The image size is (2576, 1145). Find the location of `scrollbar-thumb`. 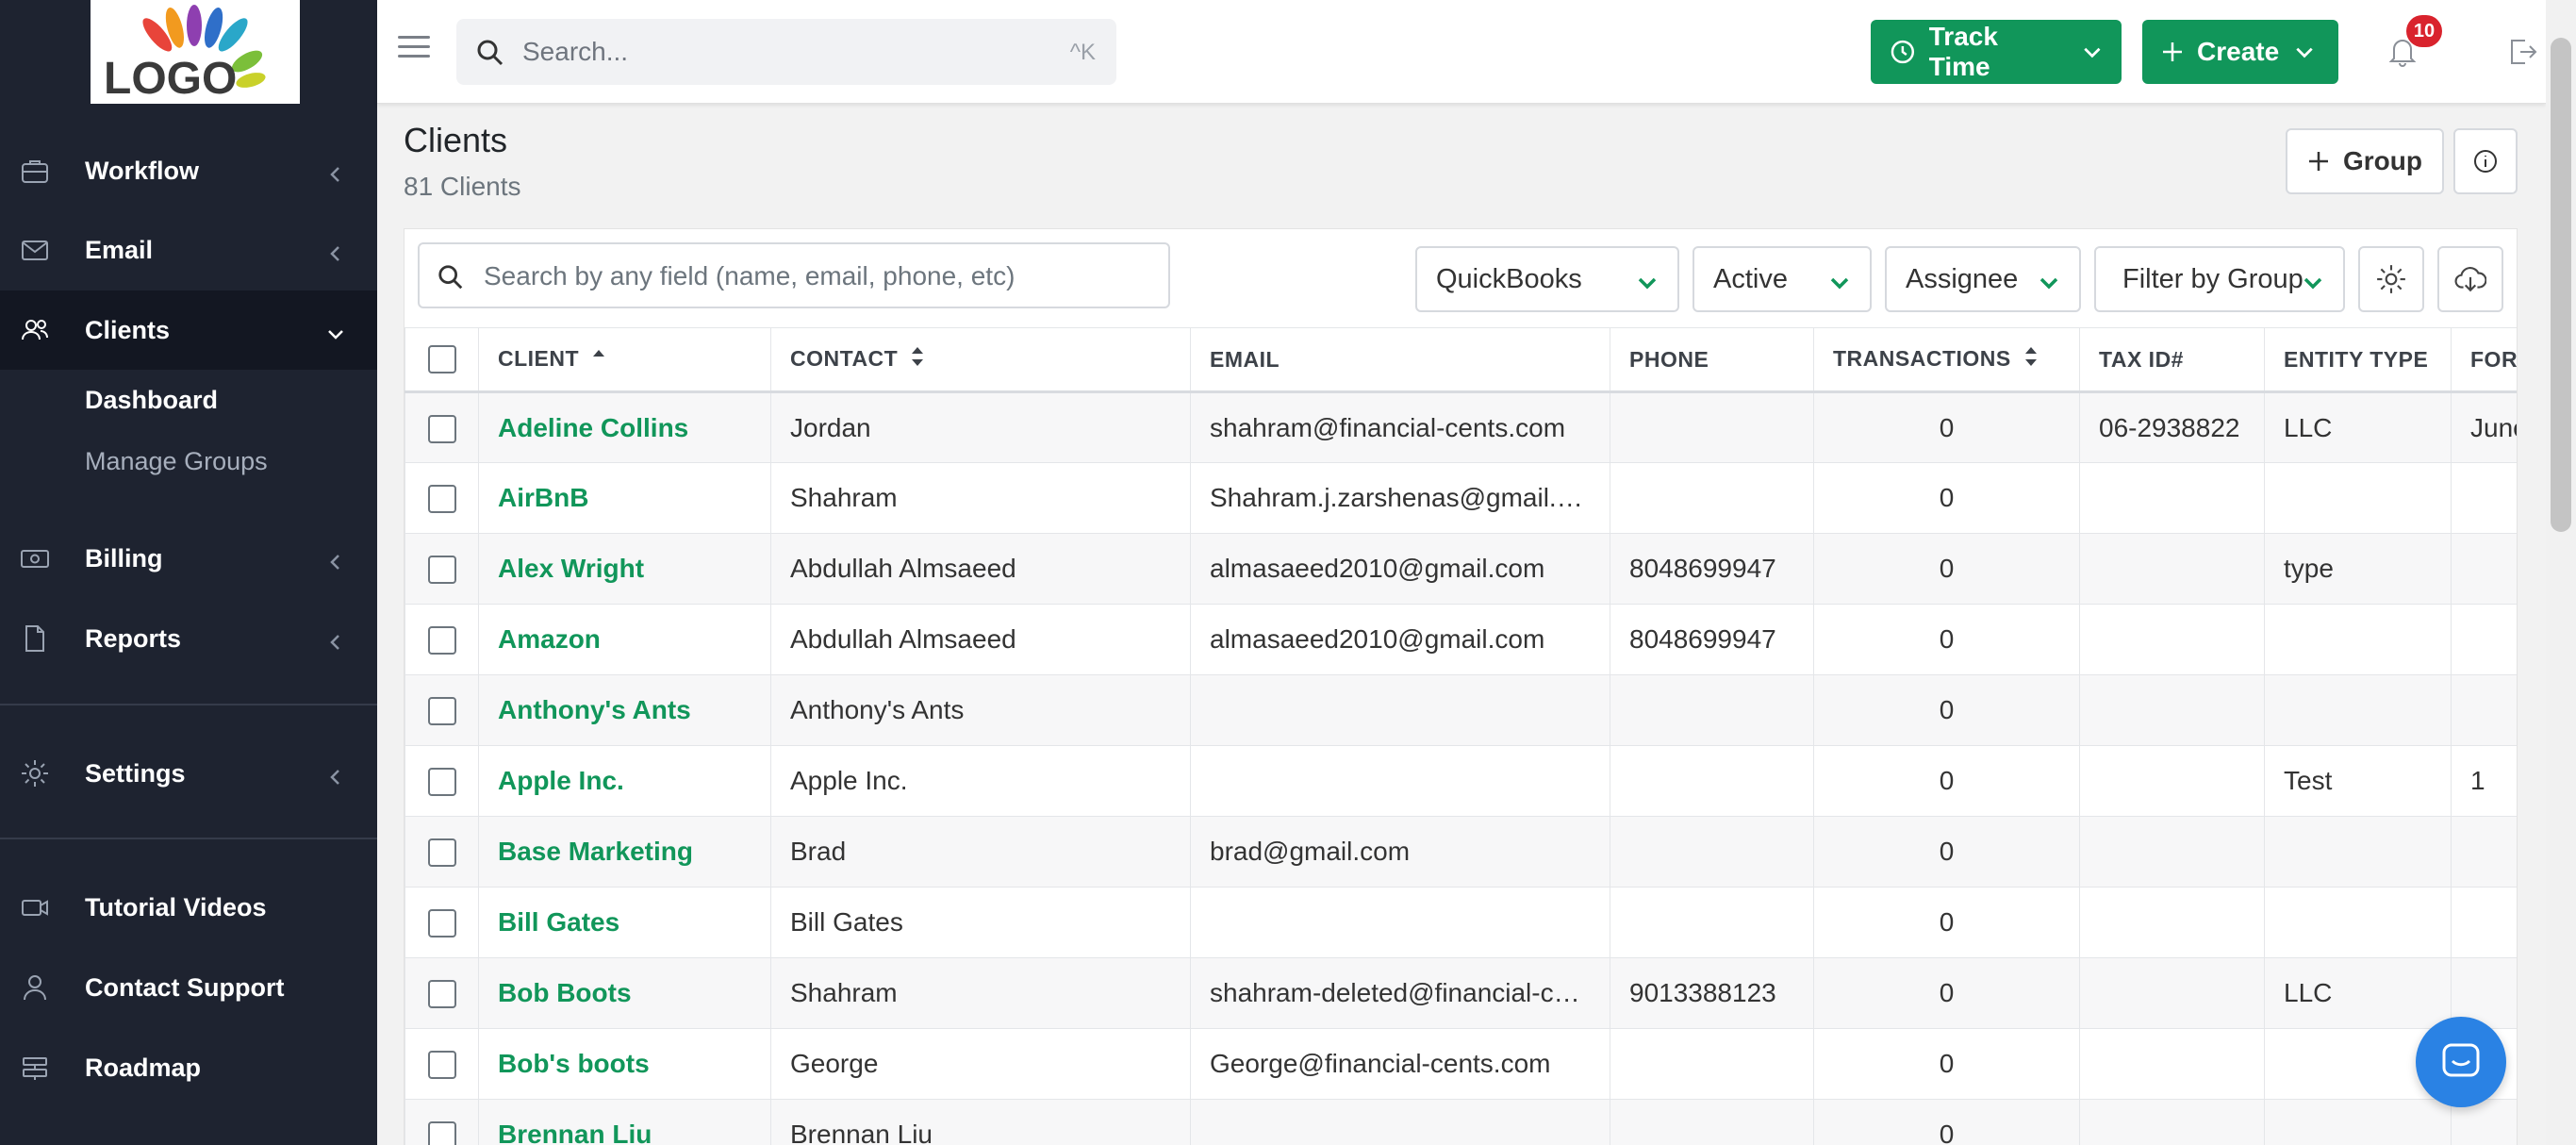

scrollbar-thumb is located at coordinates (2561, 285).